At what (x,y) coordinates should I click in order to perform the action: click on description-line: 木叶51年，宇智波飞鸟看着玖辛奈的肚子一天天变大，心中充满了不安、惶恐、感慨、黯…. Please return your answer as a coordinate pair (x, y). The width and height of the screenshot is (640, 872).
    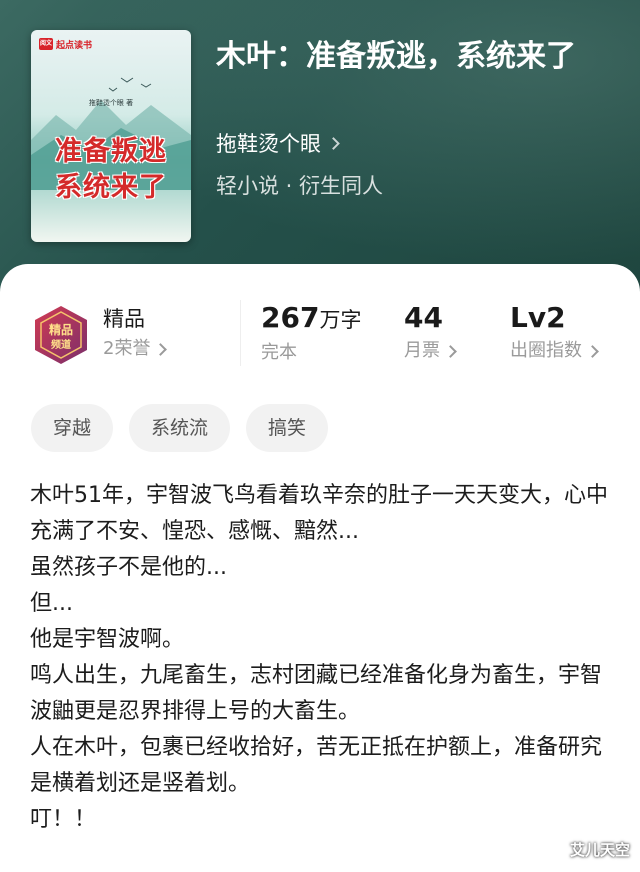
    Looking at the image, I should click on (319, 513).